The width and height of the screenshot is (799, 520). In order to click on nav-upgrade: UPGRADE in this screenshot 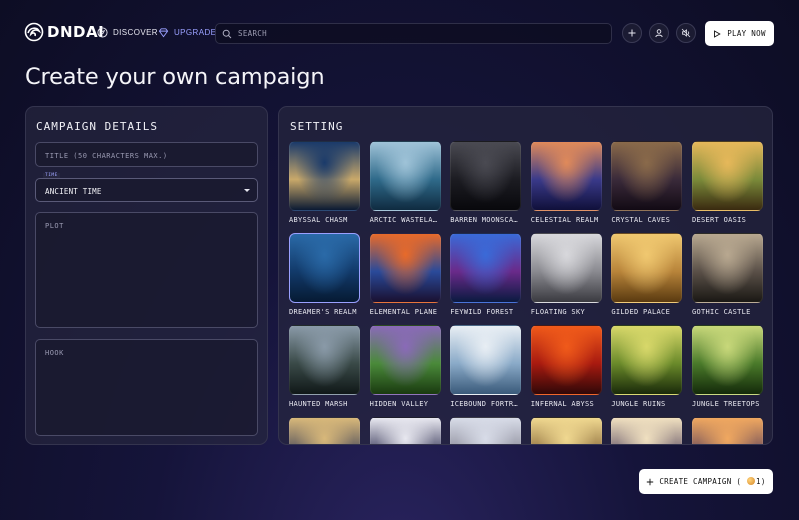, I will do `click(187, 32)`.